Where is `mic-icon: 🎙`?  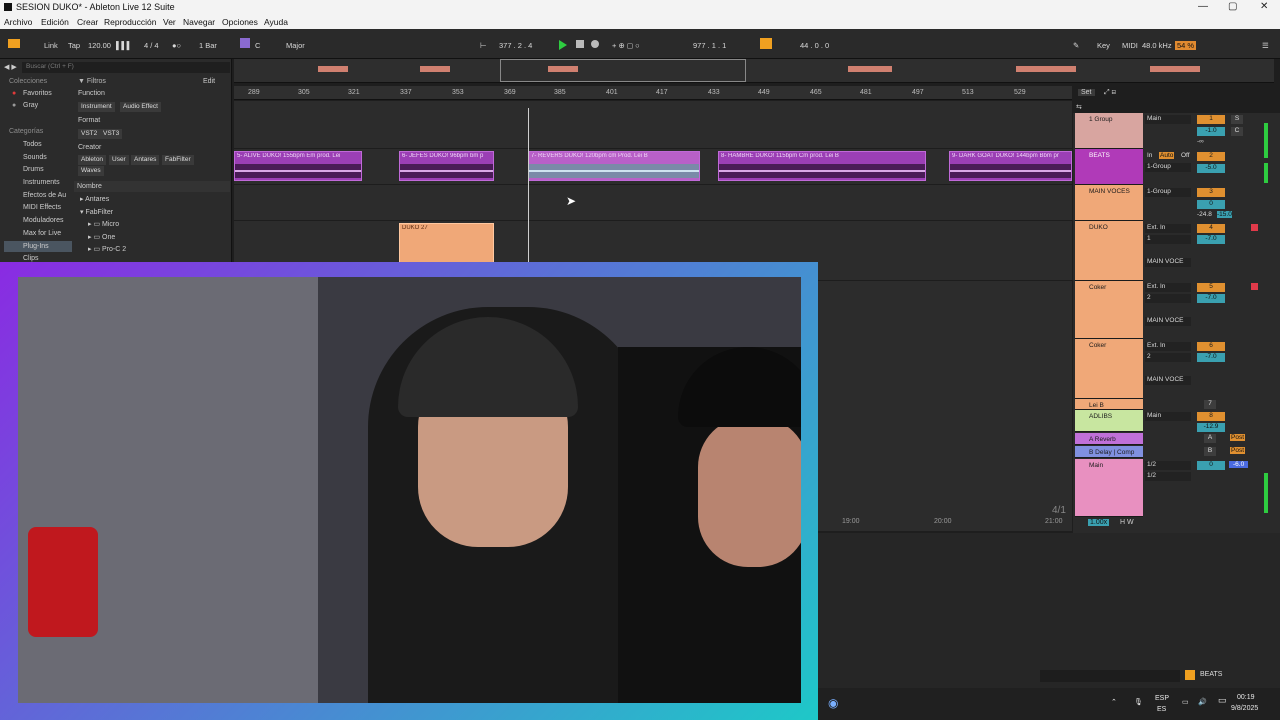 mic-icon: 🎙 is located at coordinates (1138, 702).